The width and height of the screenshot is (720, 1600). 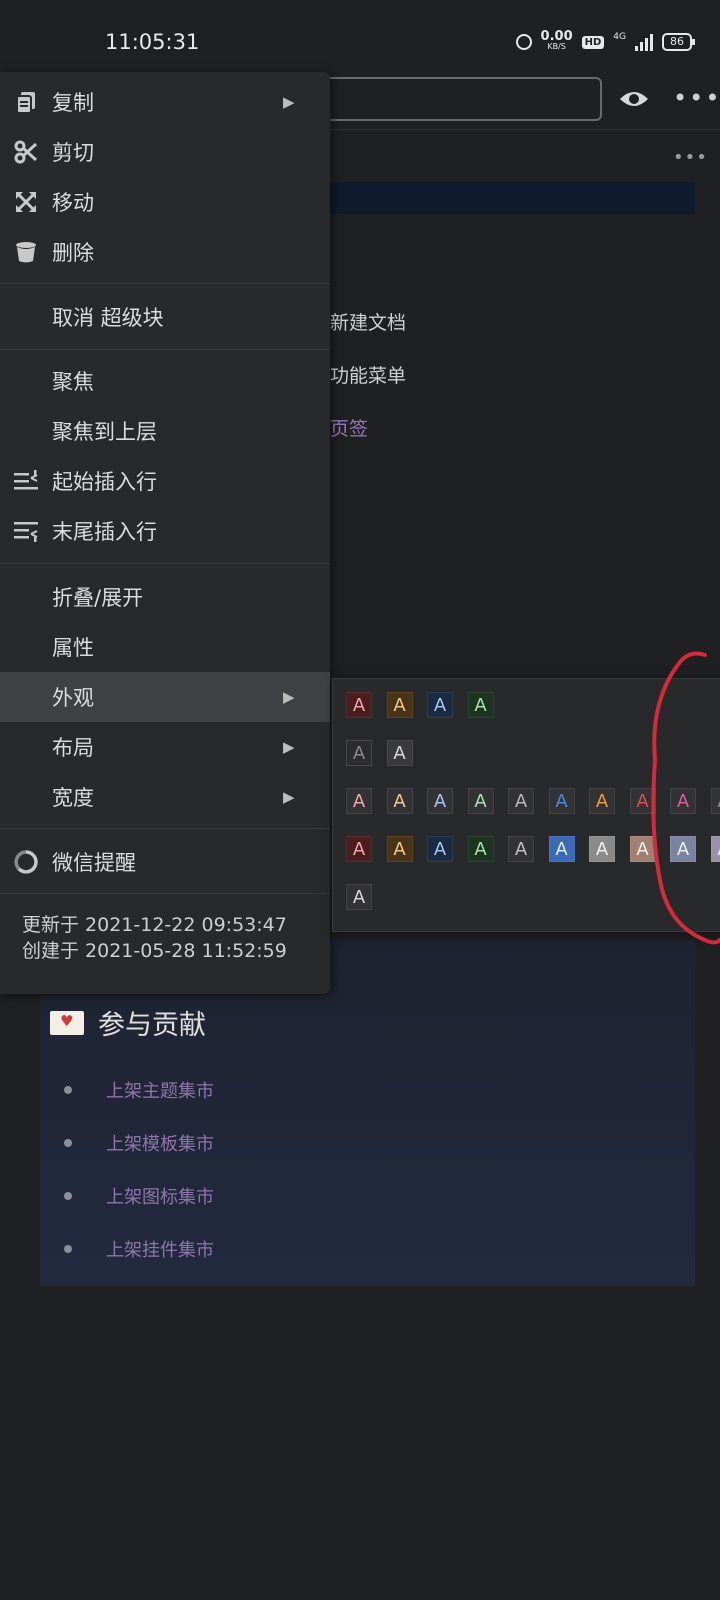 I want to click on menu-label: 末尾插入行, so click(x=104, y=532).